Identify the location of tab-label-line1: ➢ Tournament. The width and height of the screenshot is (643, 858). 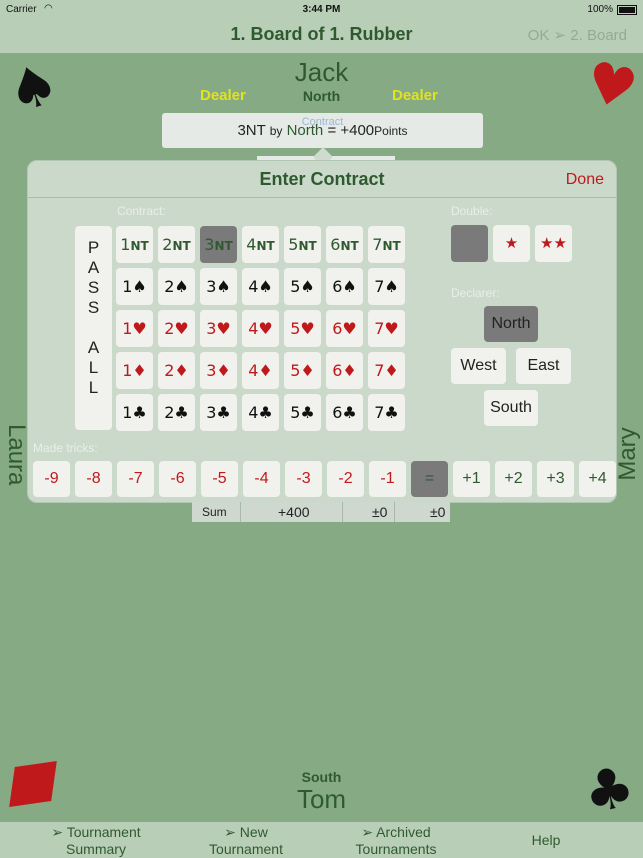
(96, 832).